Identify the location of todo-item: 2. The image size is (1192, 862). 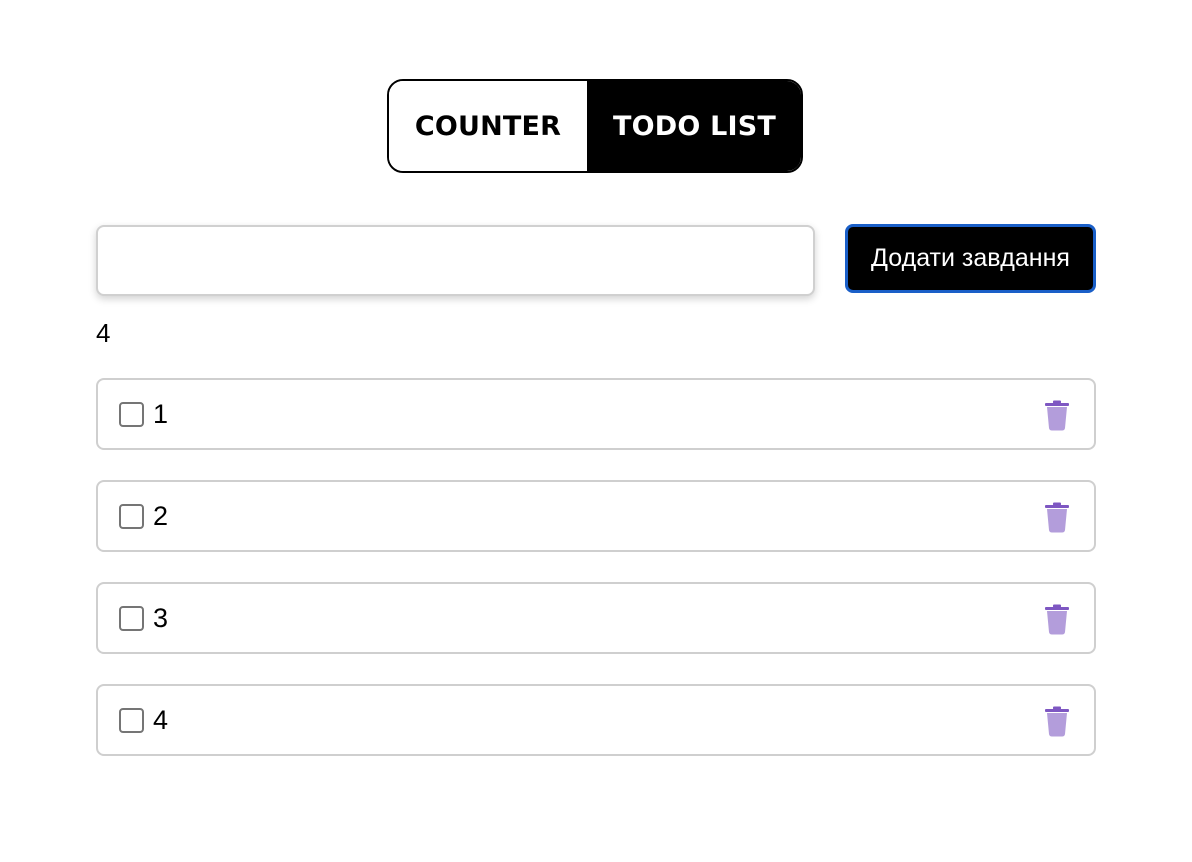
(596, 516).